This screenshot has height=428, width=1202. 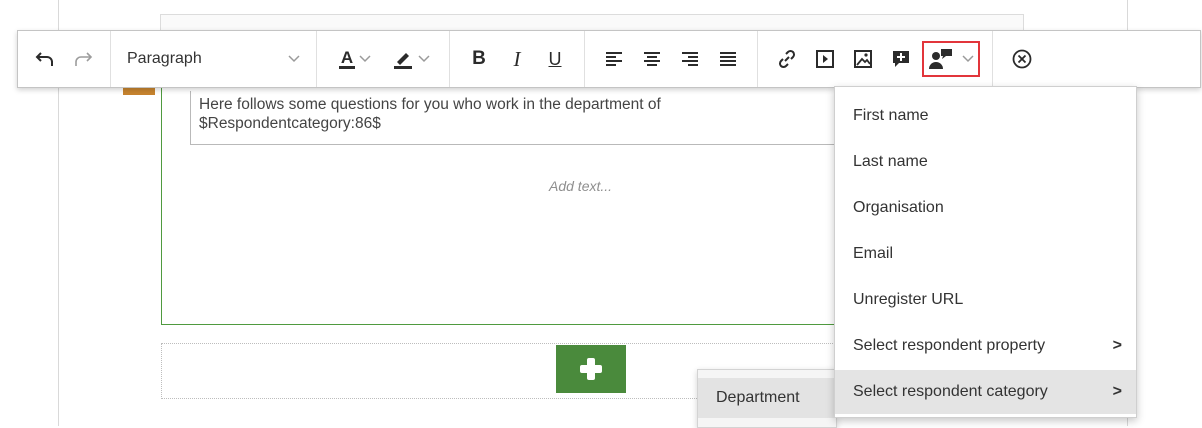 I want to click on highlight-icon, so click(x=403, y=61).